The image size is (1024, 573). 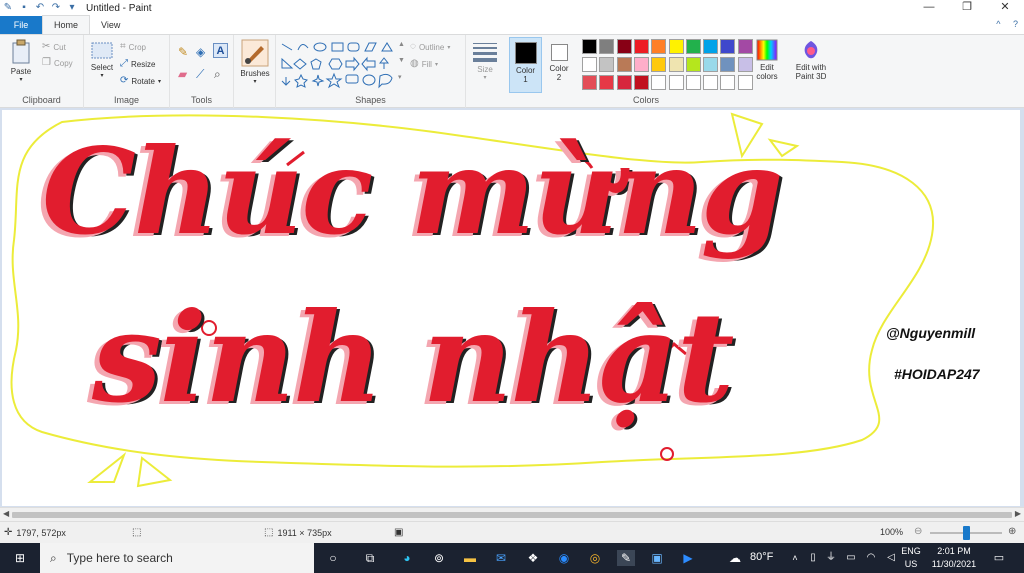 I want to click on zalo-icon: ◉, so click(x=564, y=558).